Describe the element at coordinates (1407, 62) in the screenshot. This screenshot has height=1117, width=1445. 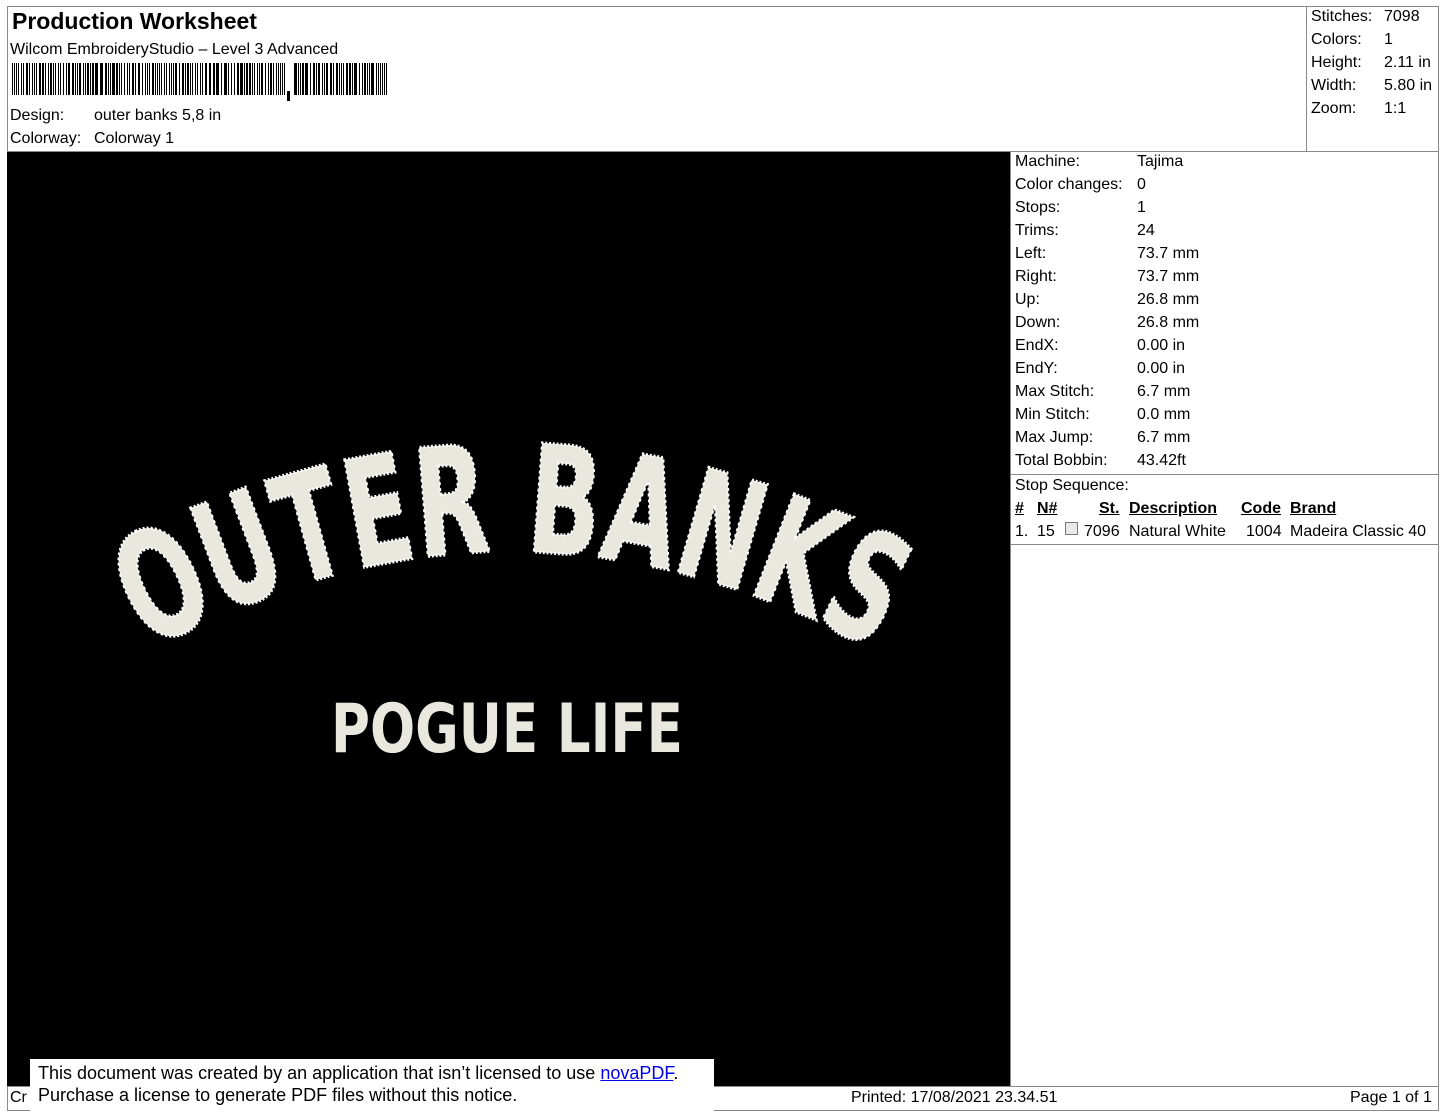
I see `height-value: 2.11 in` at that location.